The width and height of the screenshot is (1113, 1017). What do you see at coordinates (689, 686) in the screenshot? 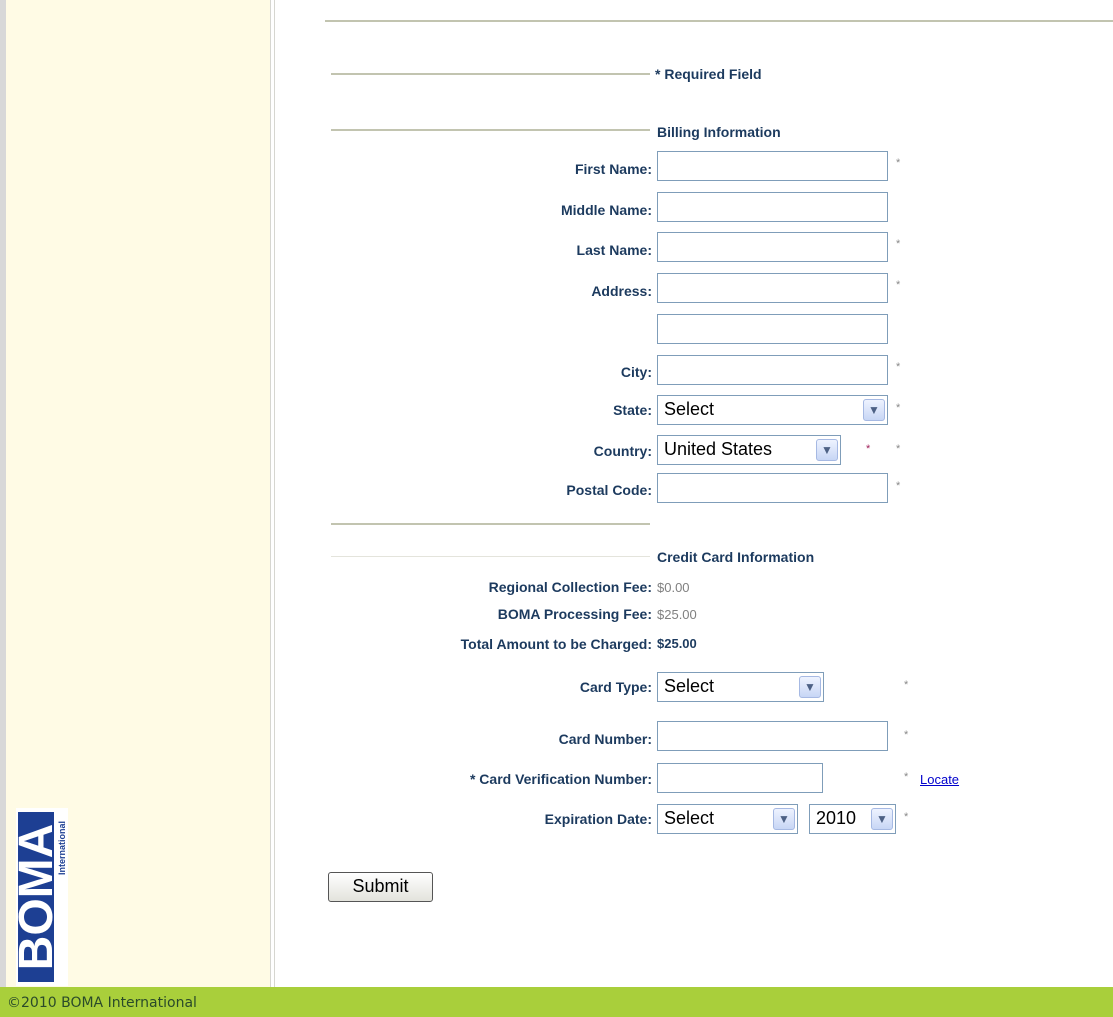
I see `card-type-select-value: Select` at bounding box center [689, 686].